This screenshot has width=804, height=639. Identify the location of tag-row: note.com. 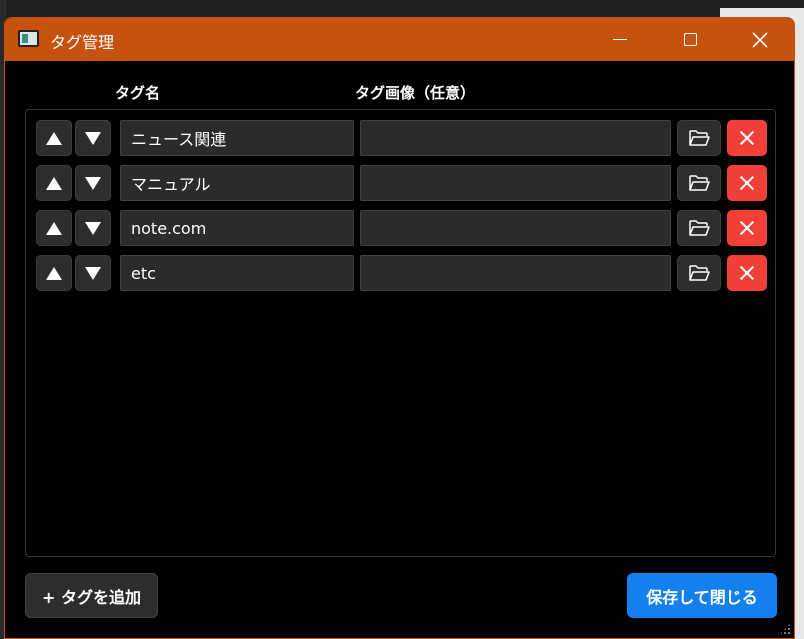
(400, 228).